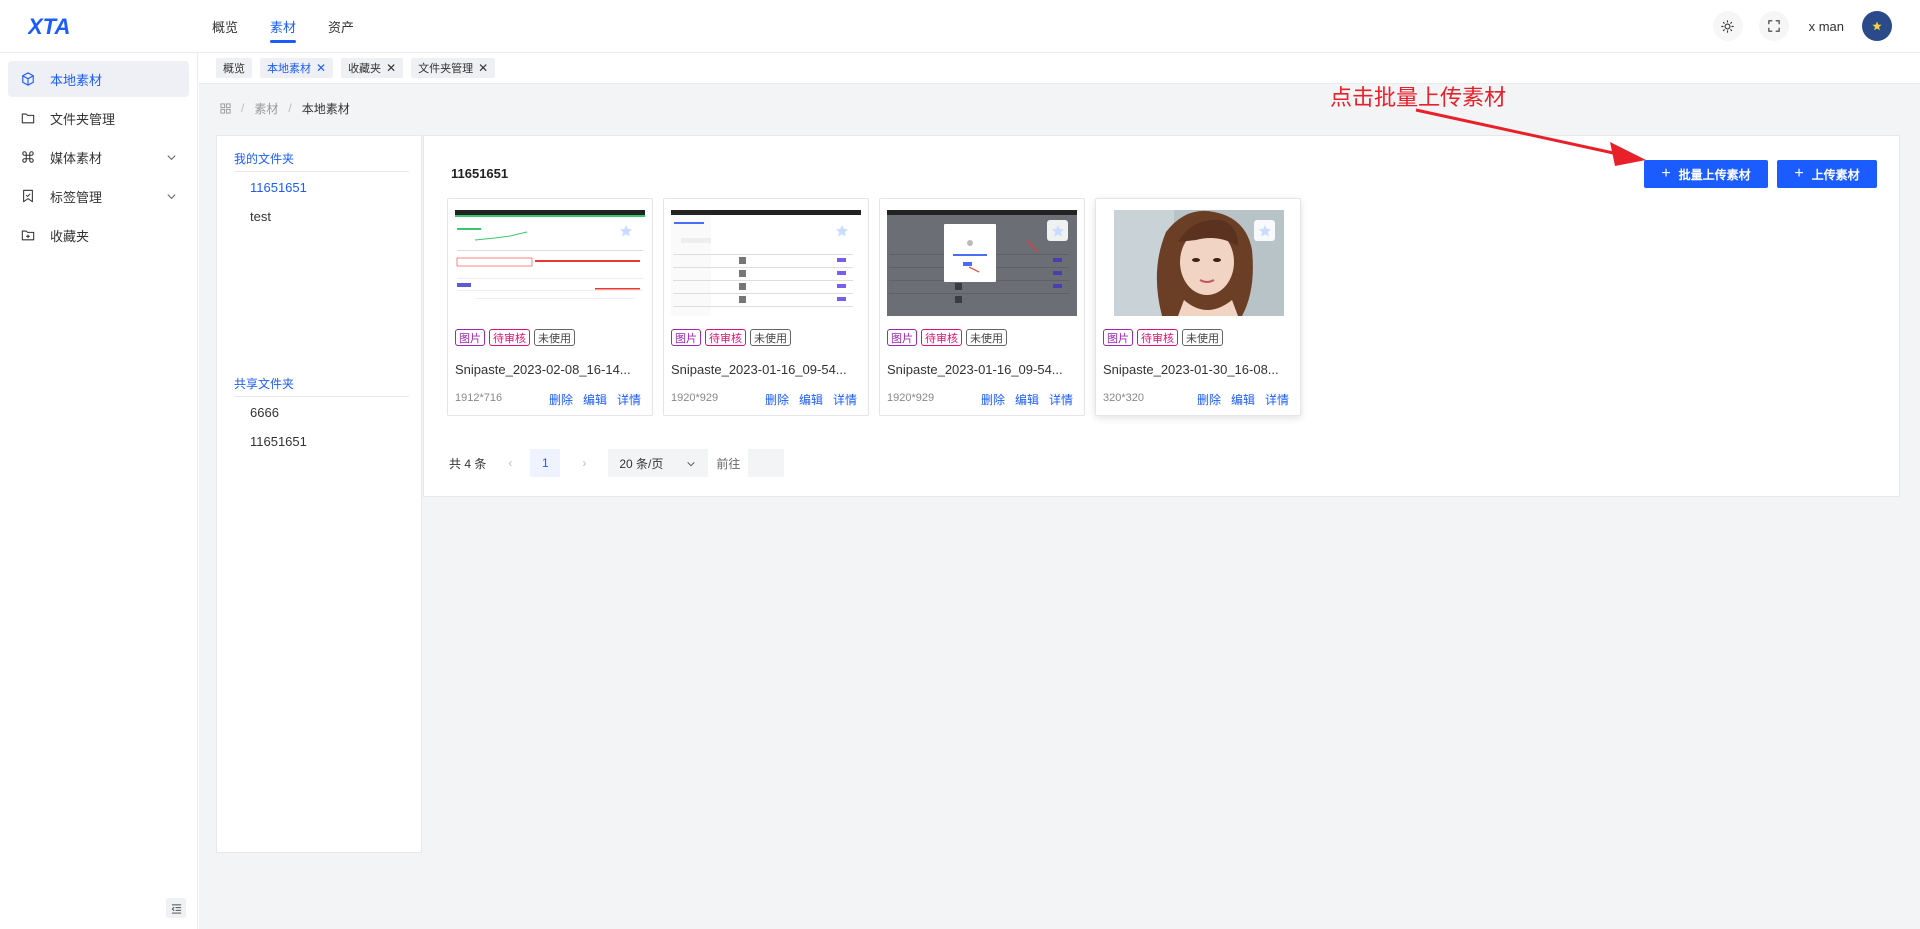  What do you see at coordinates (278, 187) in the screenshot?
I see `folder-item-11651651: 11651651` at bounding box center [278, 187].